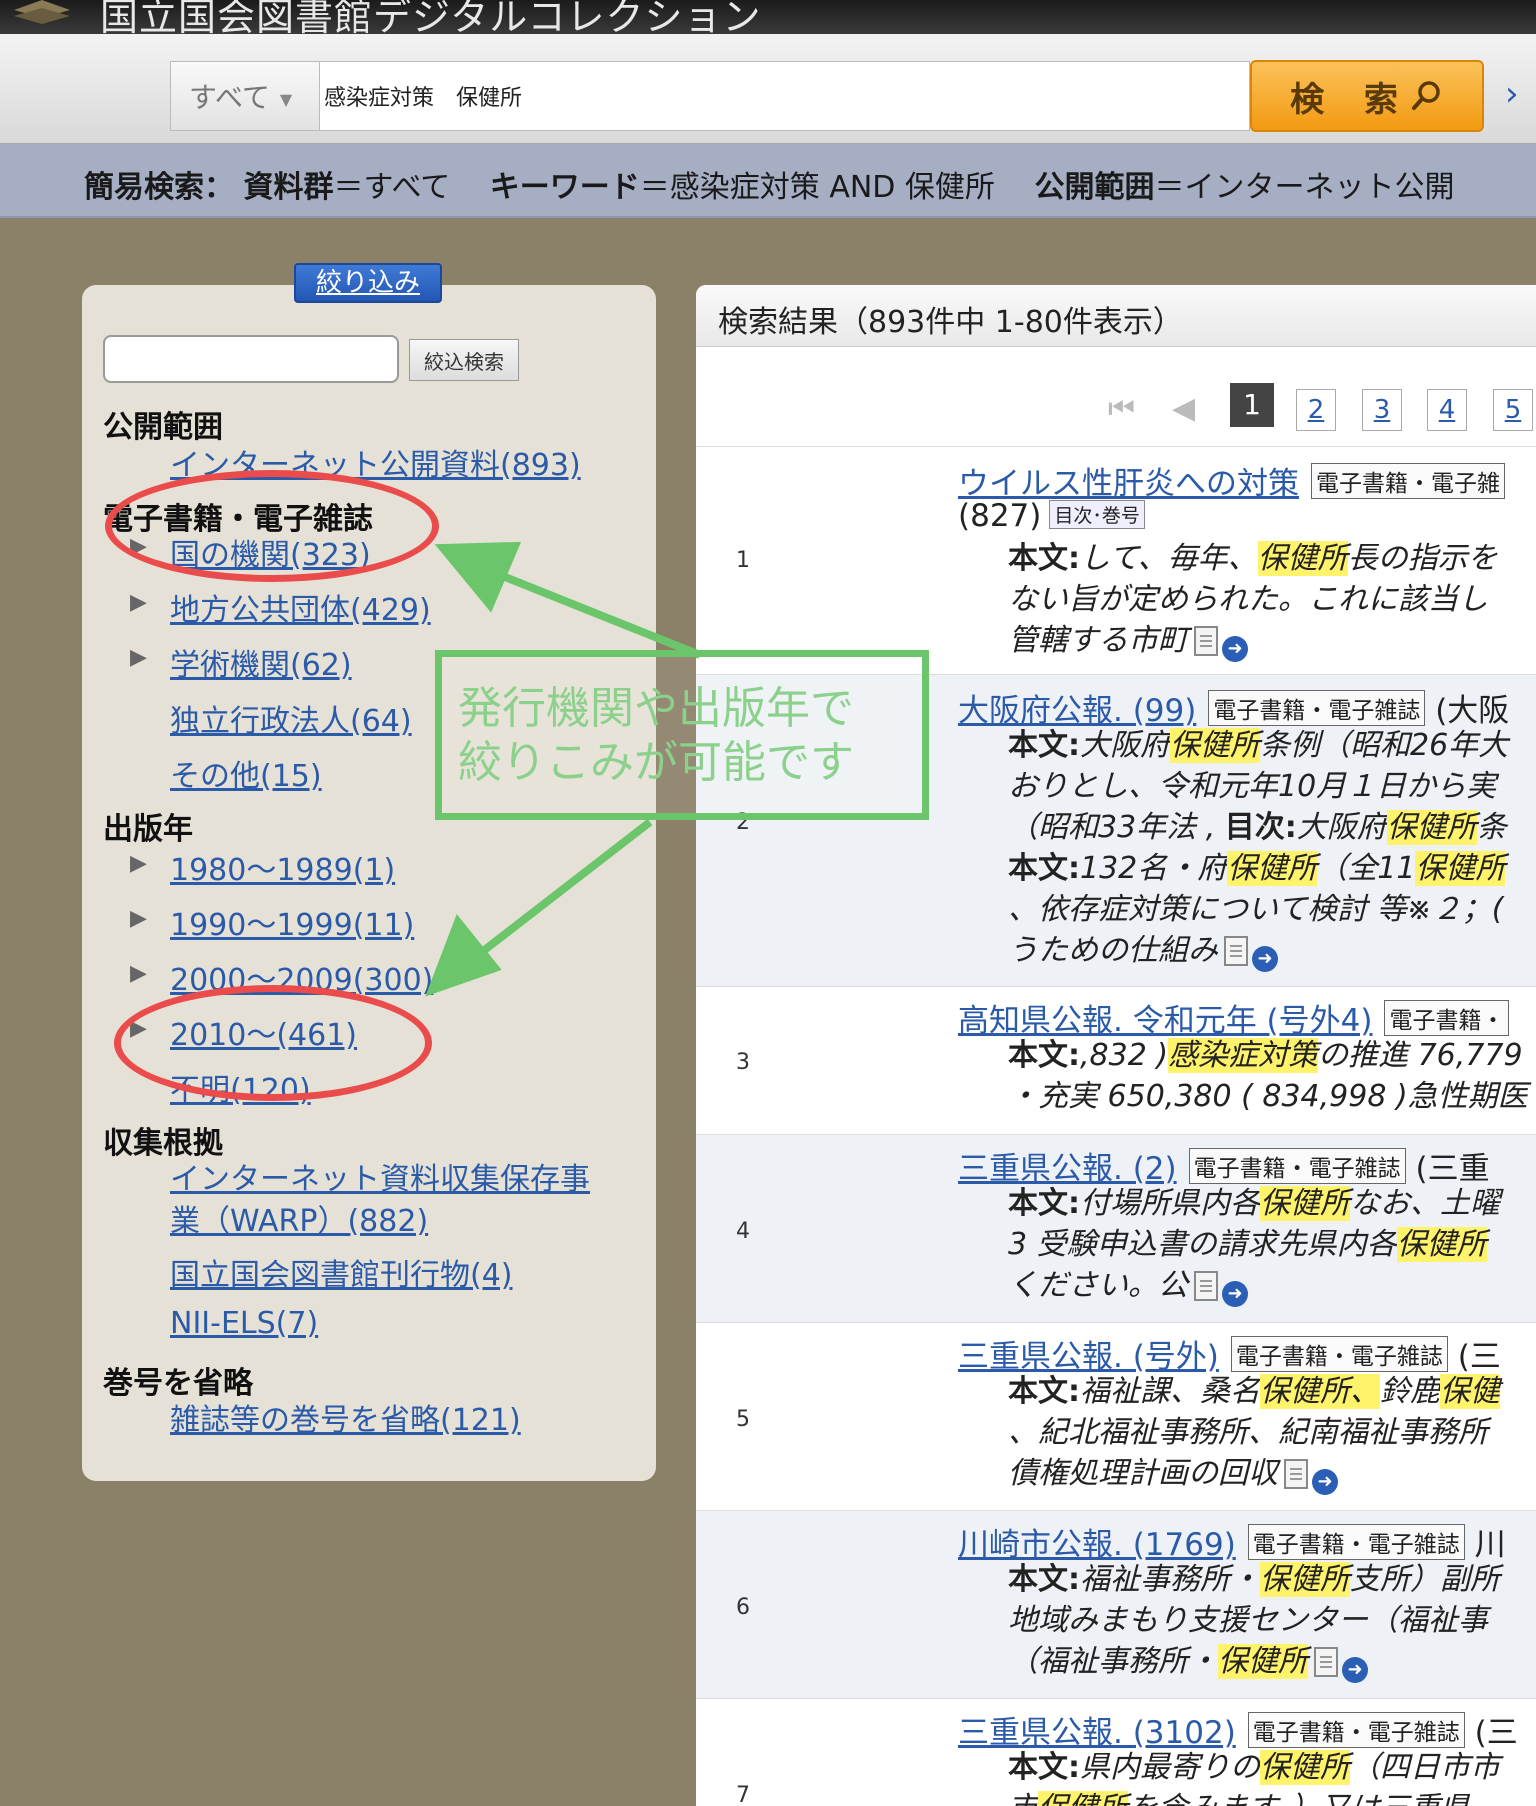  What do you see at coordinates (282, 867) in the screenshot?
I see `facet-item-year-1980s: 1980～1989(1)` at bounding box center [282, 867].